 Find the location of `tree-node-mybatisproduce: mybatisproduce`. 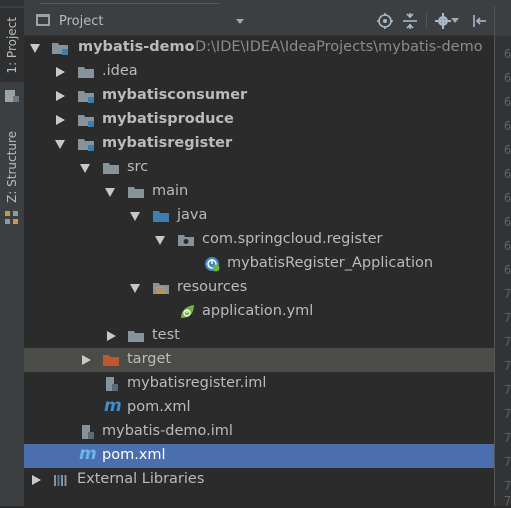

tree-node-mybatisproduce: mybatisproduce is located at coordinates (259, 120).